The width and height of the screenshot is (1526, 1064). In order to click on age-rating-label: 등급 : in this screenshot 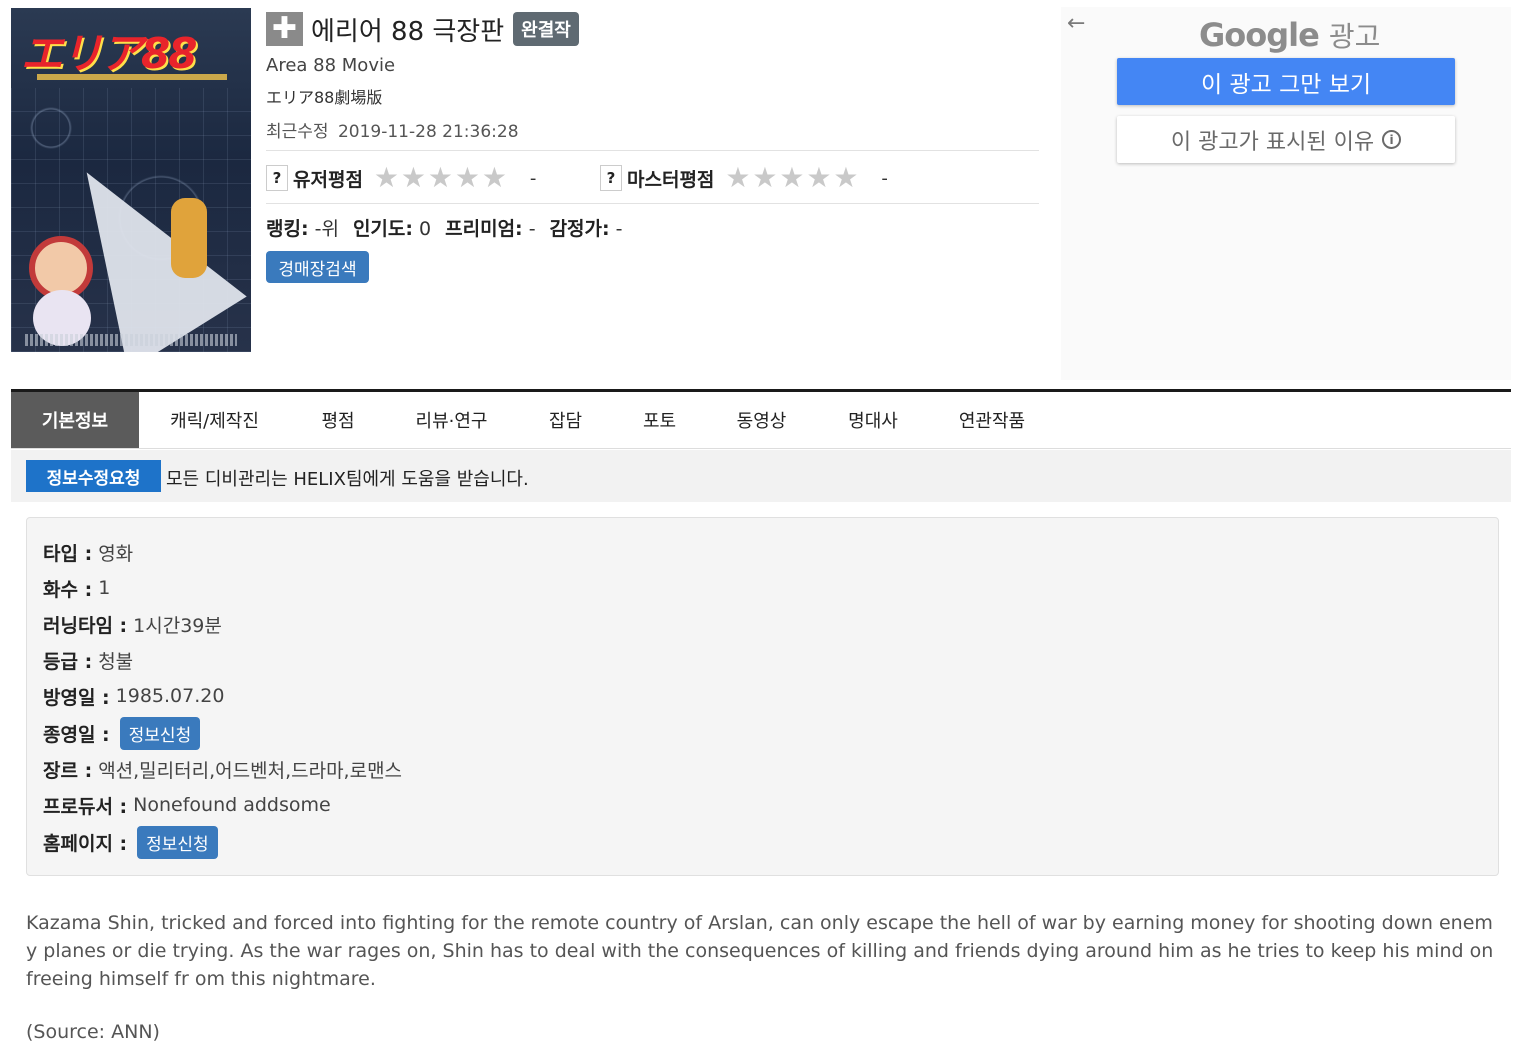, I will do `click(68, 661)`.